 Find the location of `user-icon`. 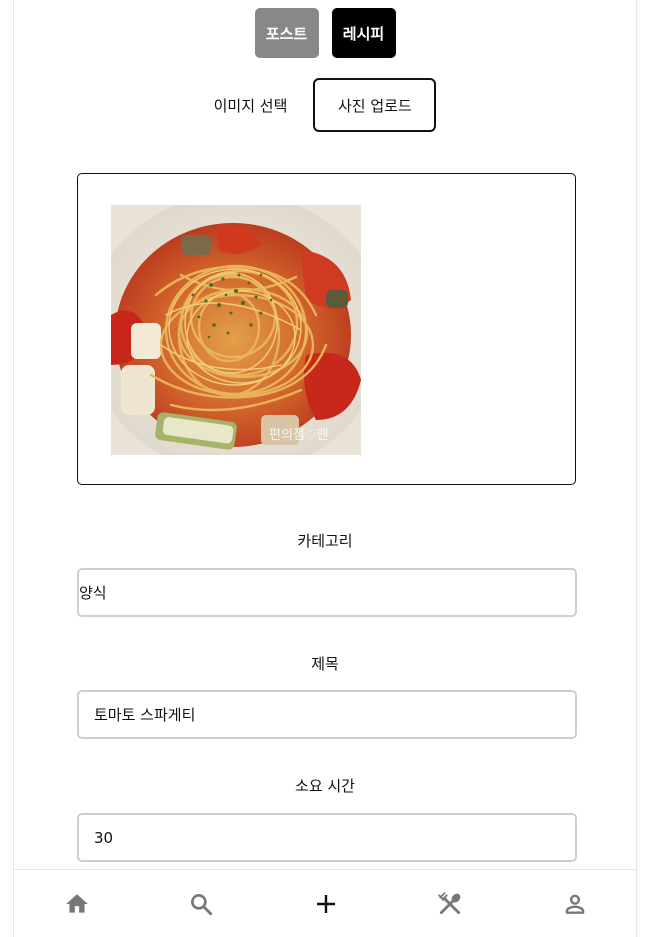

user-icon is located at coordinates (575, 904).